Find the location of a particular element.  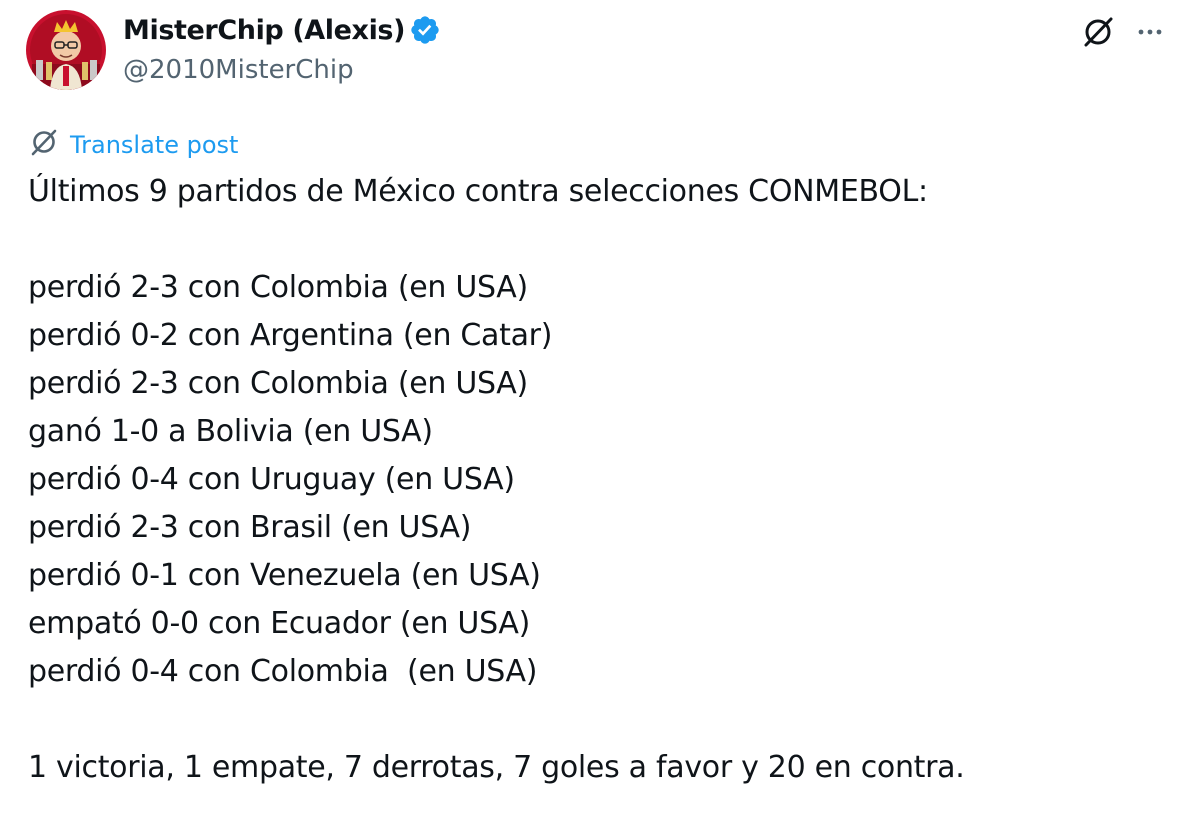

author-handle: @2010MisterChip is located at coordinates (238, 70).